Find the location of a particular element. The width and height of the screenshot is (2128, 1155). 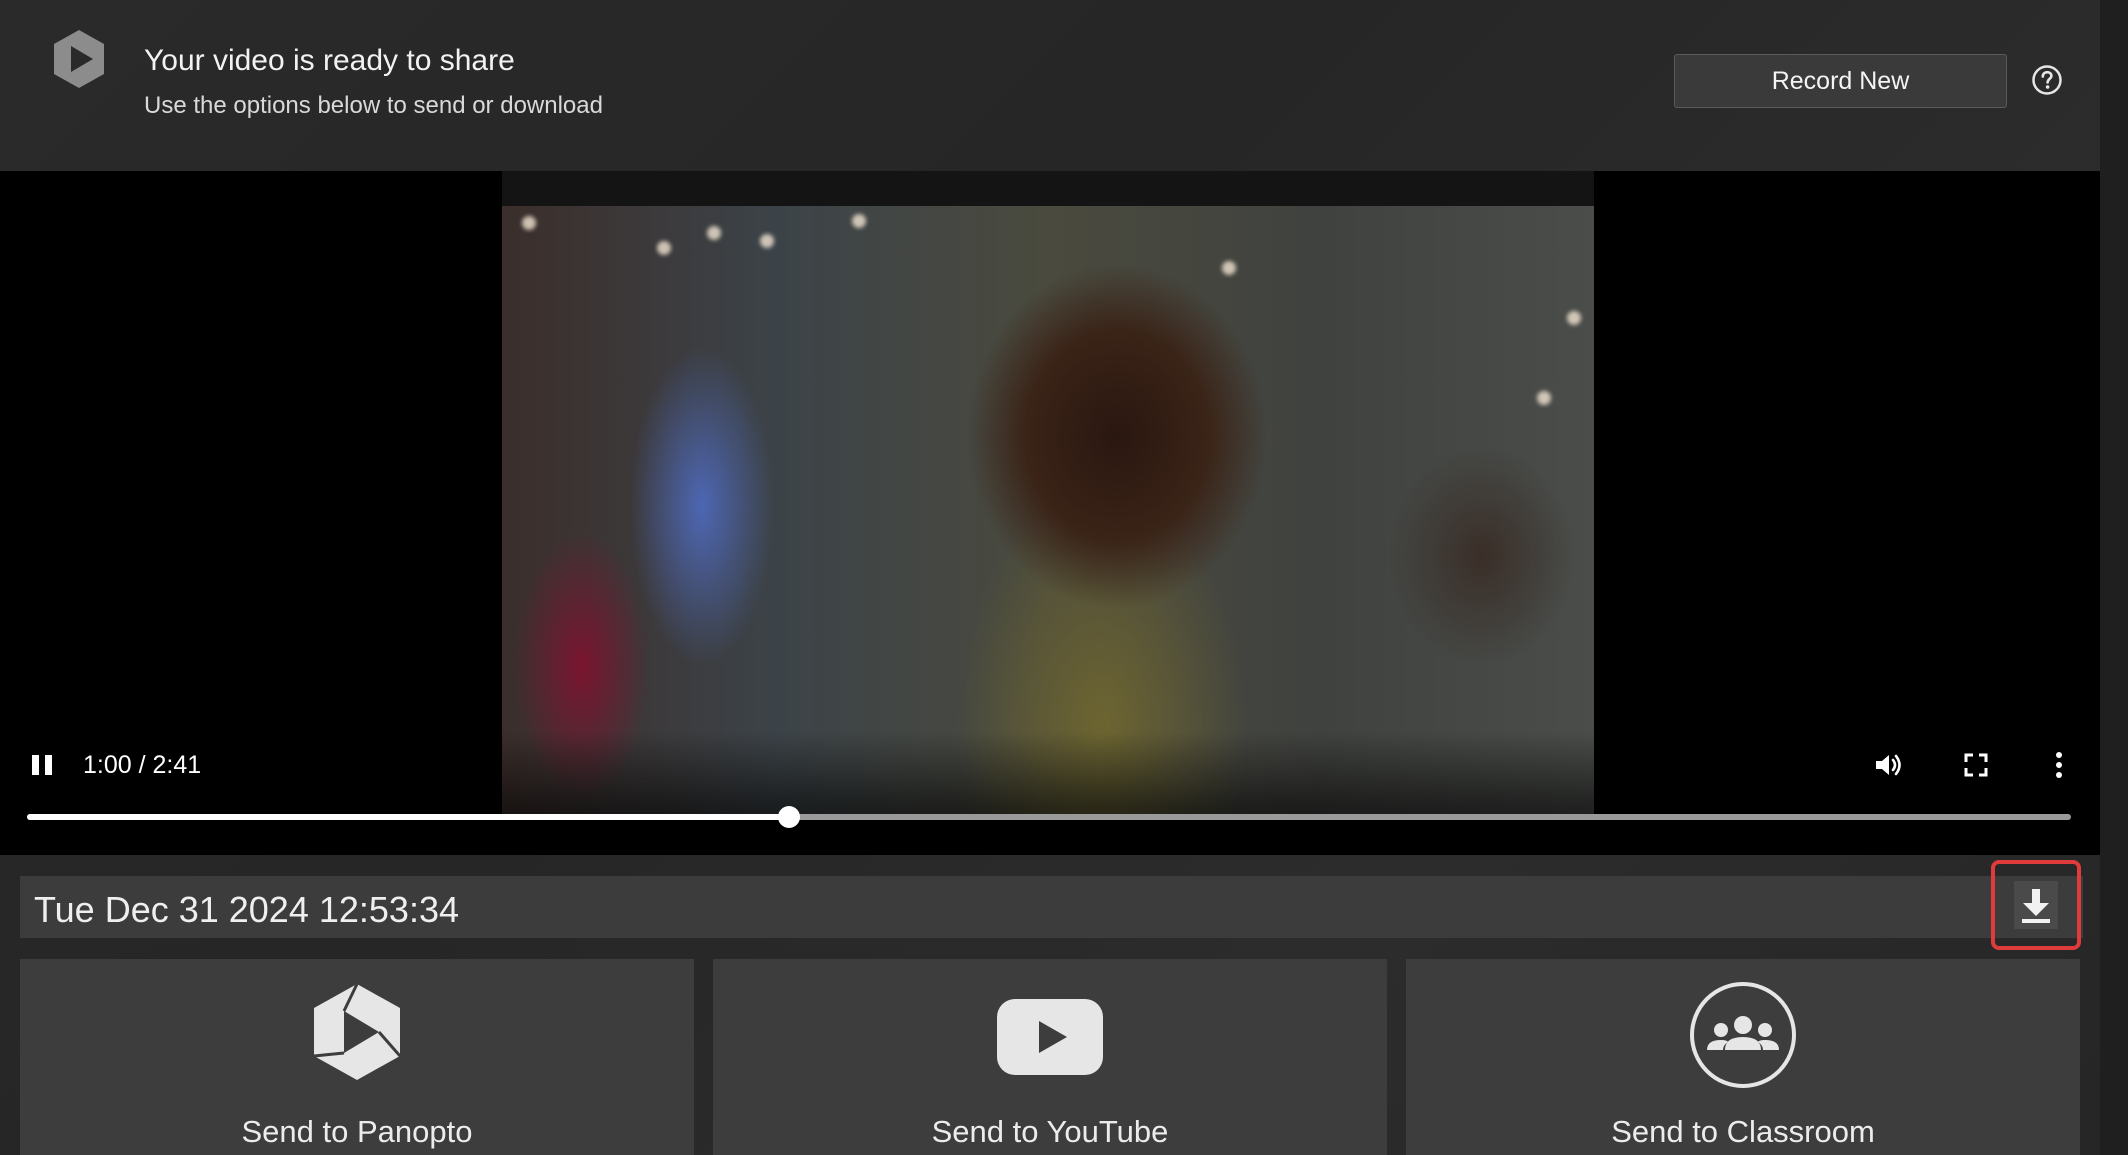

panopto-icon is located at coordinates (357, 1031).